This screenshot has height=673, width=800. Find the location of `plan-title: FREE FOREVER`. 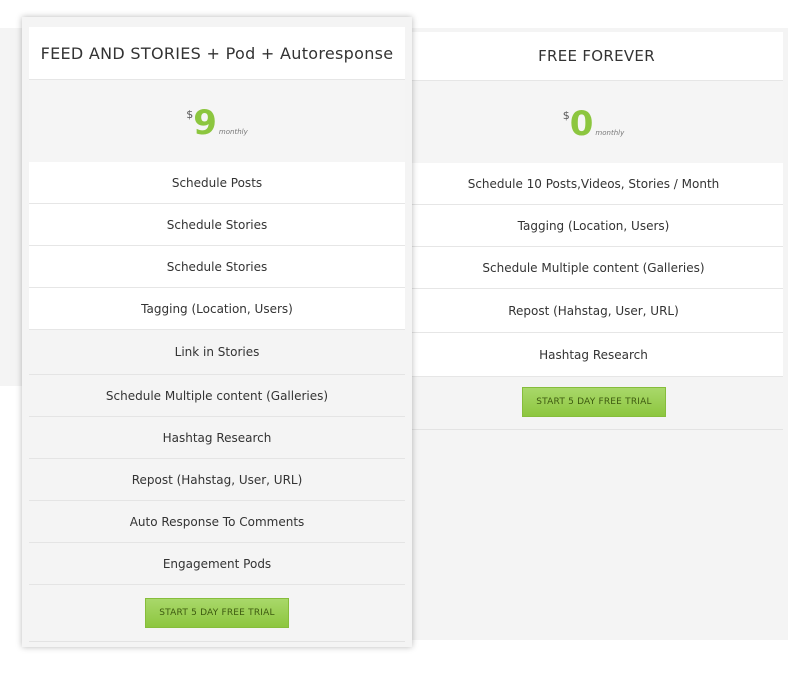

plan-title: FREE FOREVER is located at coordinates (593, 56).